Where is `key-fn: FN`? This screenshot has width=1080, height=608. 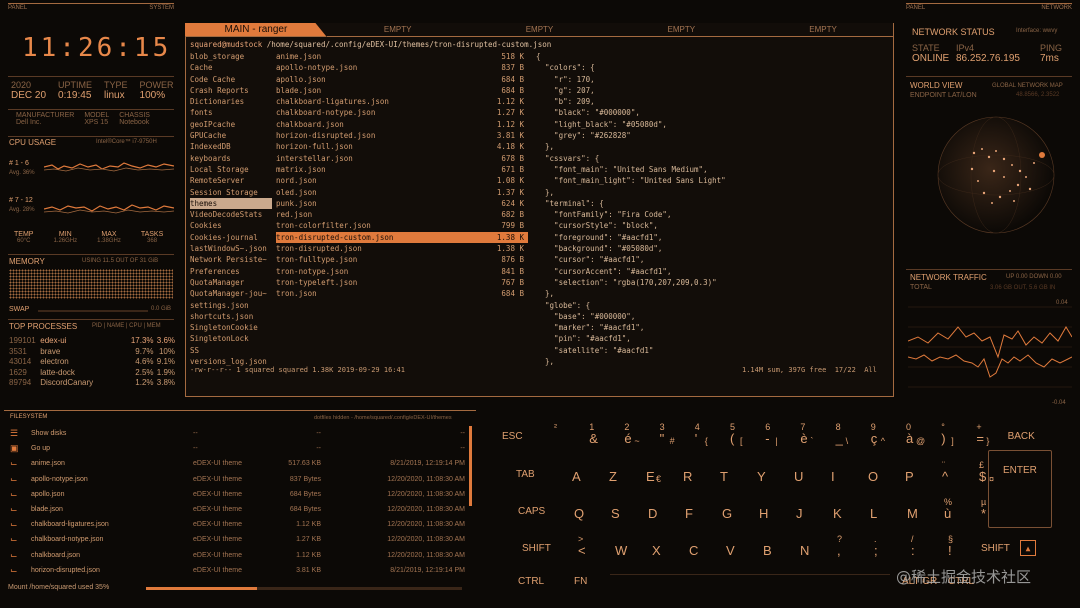
key-fn: FN is located at coordinates (580, 581).